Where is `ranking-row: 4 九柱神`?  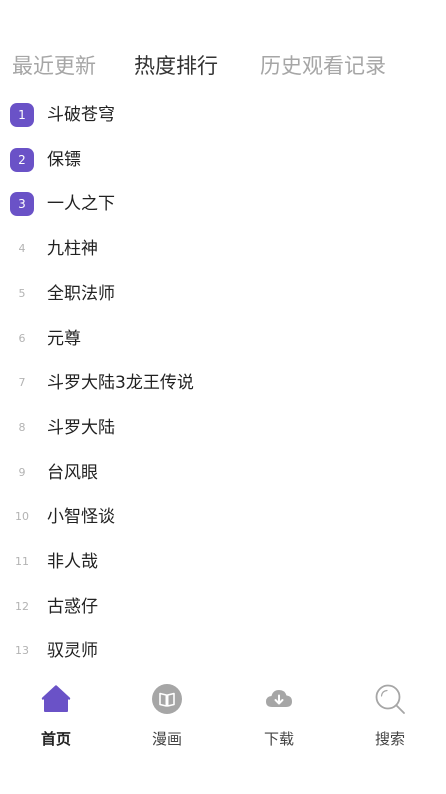
ranking-row: 4 九柱神 is located at coordinates (223, 249).